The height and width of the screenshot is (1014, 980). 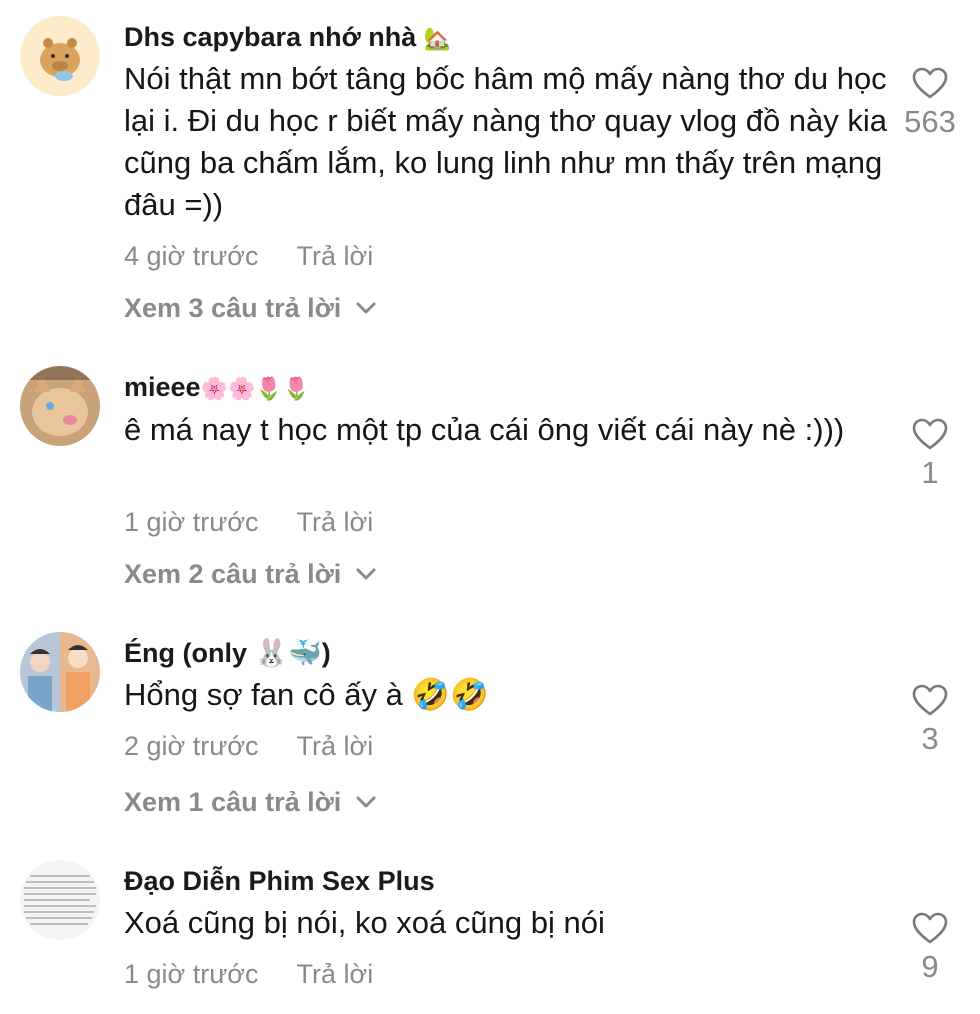 What do you see at coordinates (930, 720) in the screenshot?
I see `like-button: 3` at bounding box center [930, 720].